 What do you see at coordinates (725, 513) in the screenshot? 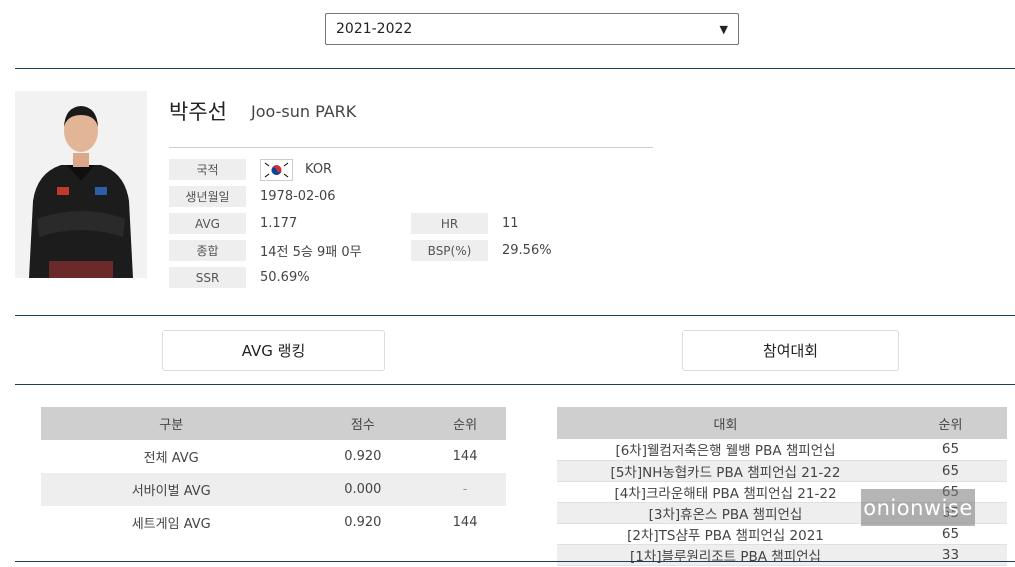
I see `tournament-name-link: [3차]휴온스 PBA 챔피언십` at bounding box center [725, 513].